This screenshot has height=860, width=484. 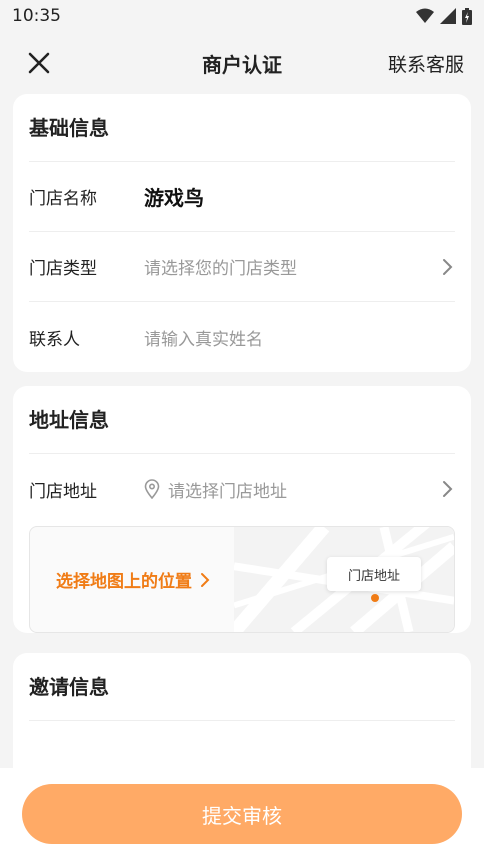 I want to click on bottom-bar: 提交审核, so click(x=242, y=814).